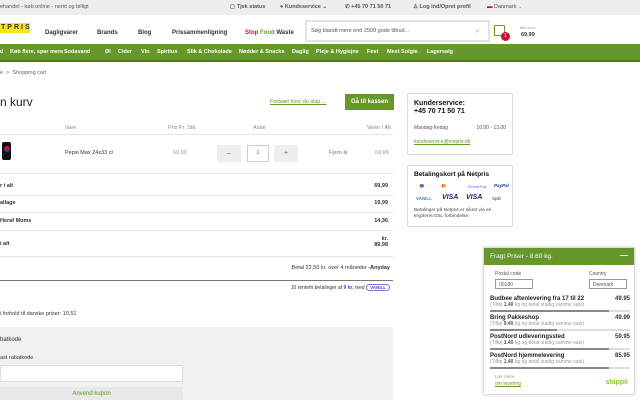  Describe the element at coordinates (504, 7) in the screenshot. I see `country-select: ▬ Danmark ⌄` at that location.